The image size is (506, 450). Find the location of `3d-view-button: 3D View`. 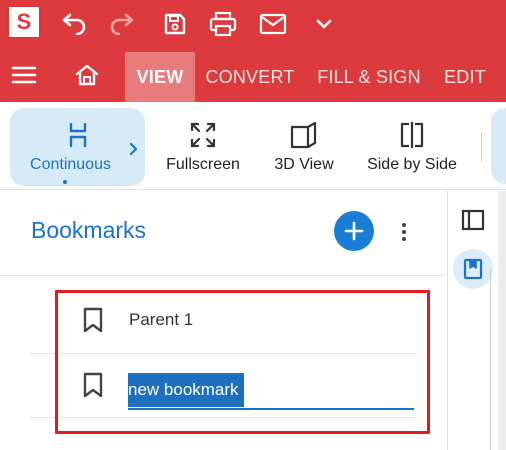

3d-view-button: 3D View is located at coordinates (304, 147).